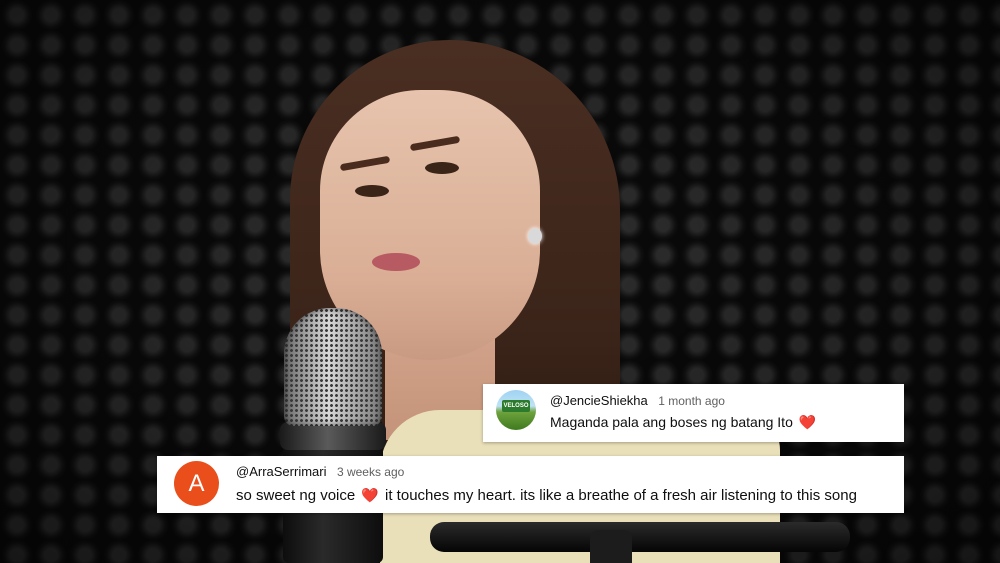 The image size is (1000, 563). I want to click on avatar: VELOSO, so click(516, 410).